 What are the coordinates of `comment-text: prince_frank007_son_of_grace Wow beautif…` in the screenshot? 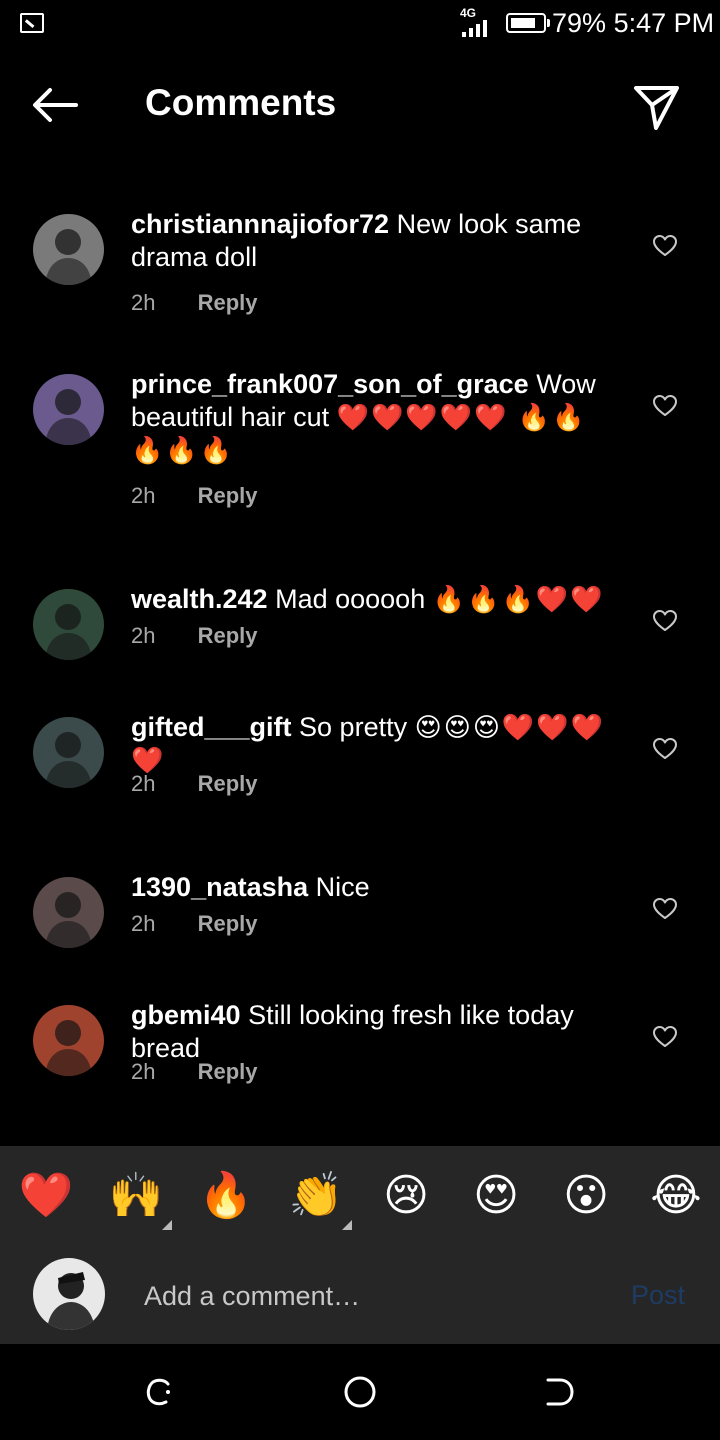 It's located at (373, 417).